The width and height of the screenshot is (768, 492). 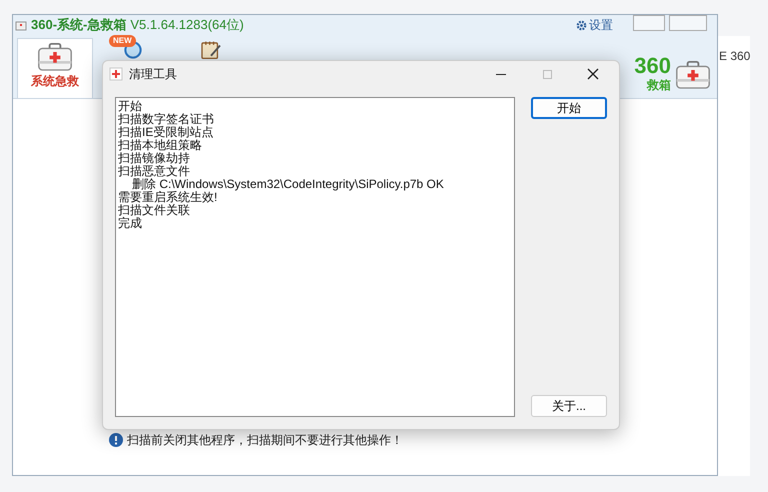 I want to click on log-line: 删除 C:\Windows\System32\CodeIntegrity\SiPolicy.p7b OK, so click(x=288, y=184).